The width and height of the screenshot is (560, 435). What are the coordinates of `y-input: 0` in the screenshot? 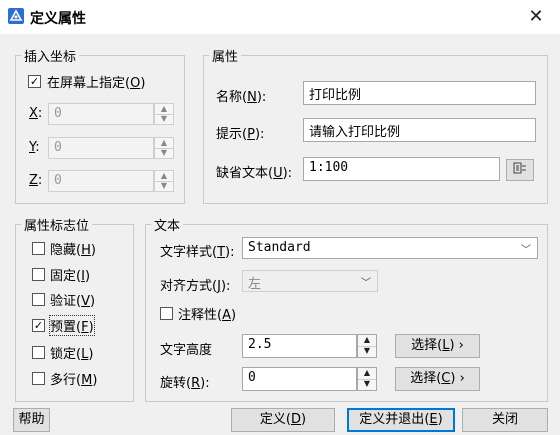 It's located at (101, 148).